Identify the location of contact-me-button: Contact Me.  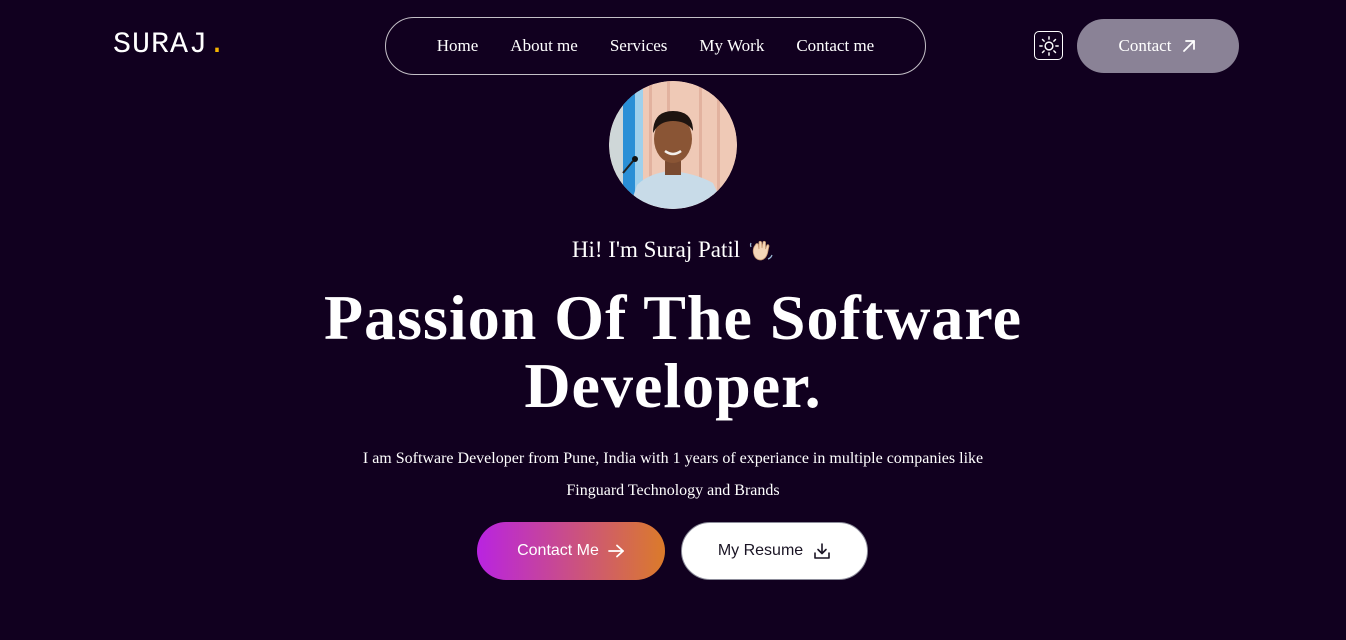
(571, 551).